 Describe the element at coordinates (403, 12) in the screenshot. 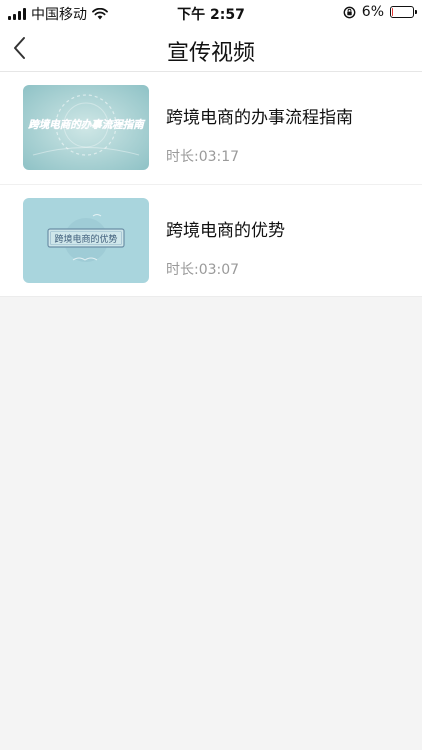

I see `battery-icon` at that location.